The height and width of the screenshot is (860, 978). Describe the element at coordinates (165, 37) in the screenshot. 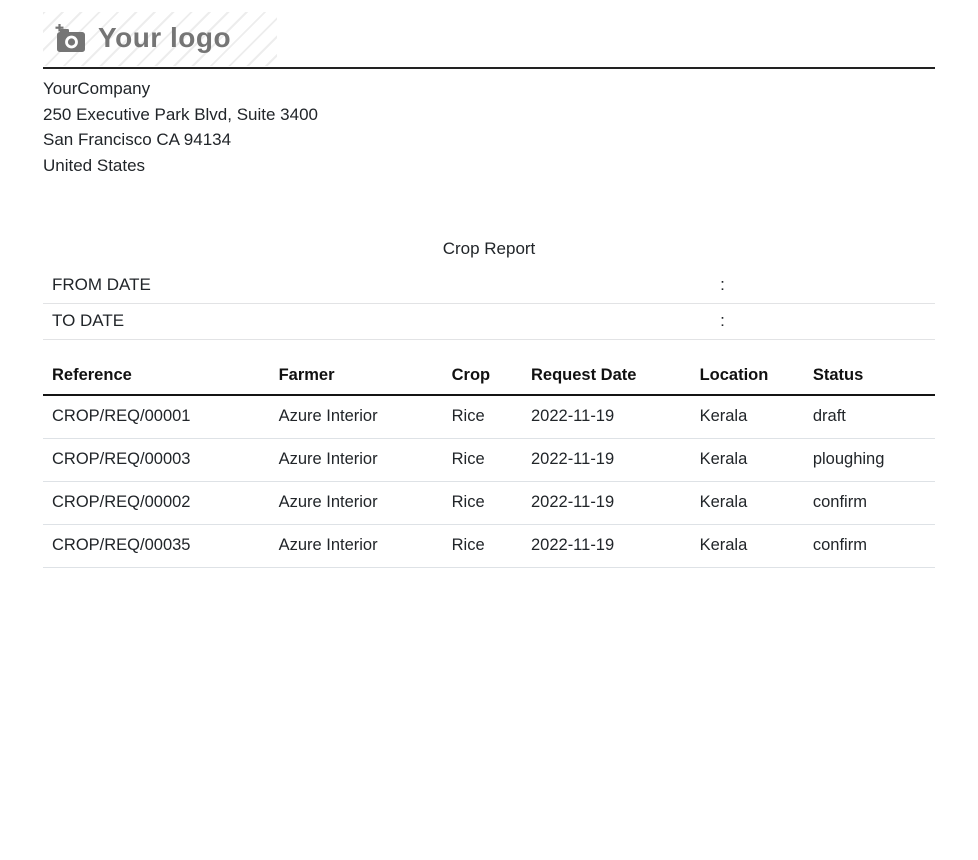

I see `logo-placeholder-text: Your logo` at that location.